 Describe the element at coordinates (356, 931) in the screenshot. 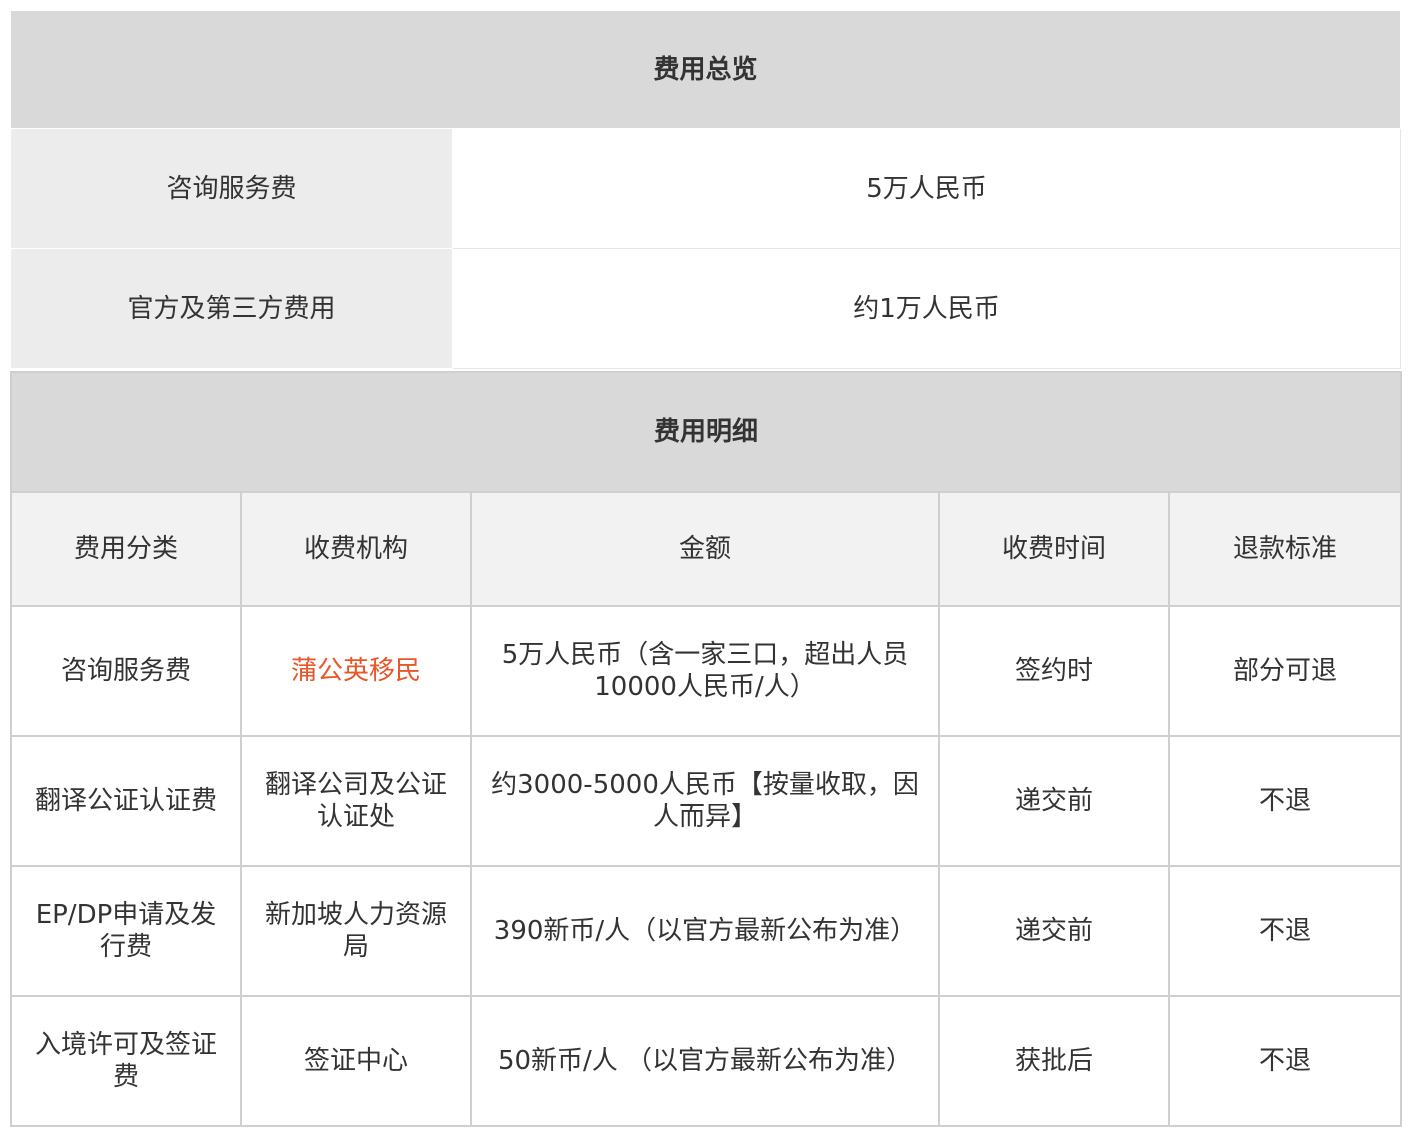

I see `cell-agency: 新加坡人力资源局` at that location.